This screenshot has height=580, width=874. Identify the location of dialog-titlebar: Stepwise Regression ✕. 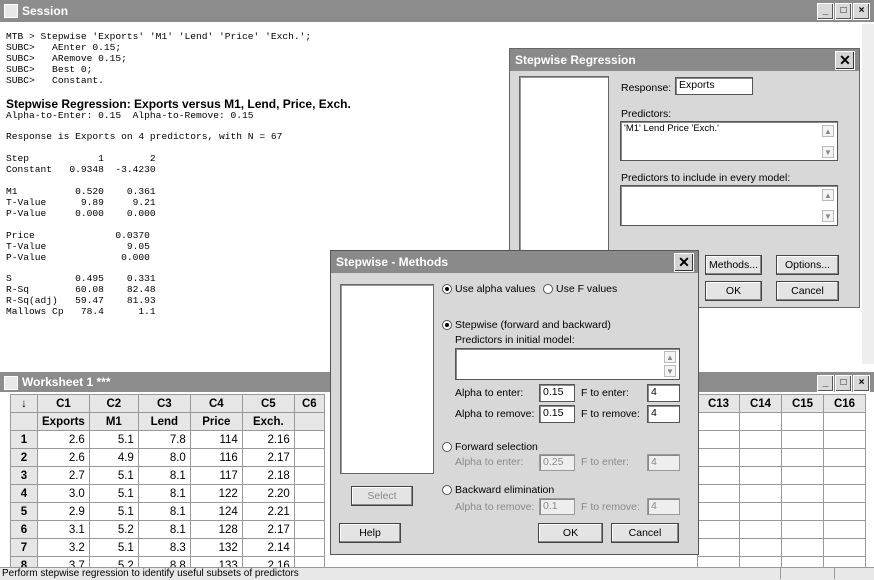
(684, 60).